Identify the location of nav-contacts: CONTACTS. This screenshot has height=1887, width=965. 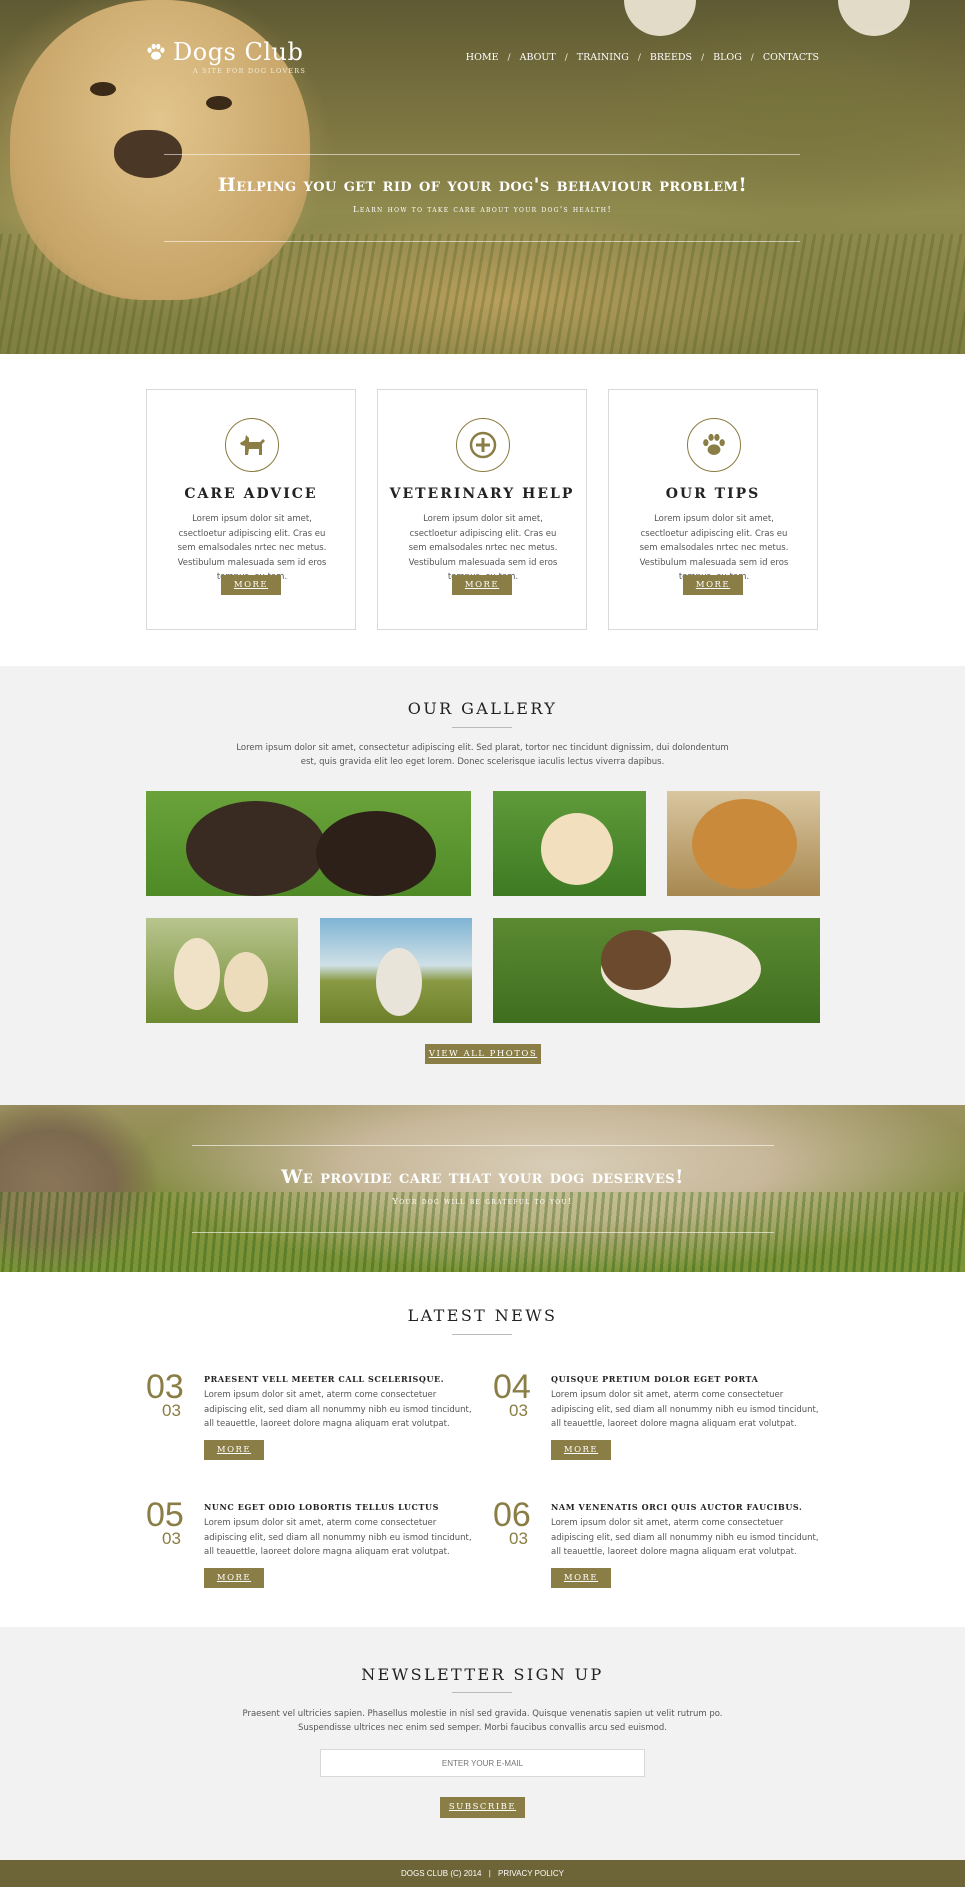
(791, 57).